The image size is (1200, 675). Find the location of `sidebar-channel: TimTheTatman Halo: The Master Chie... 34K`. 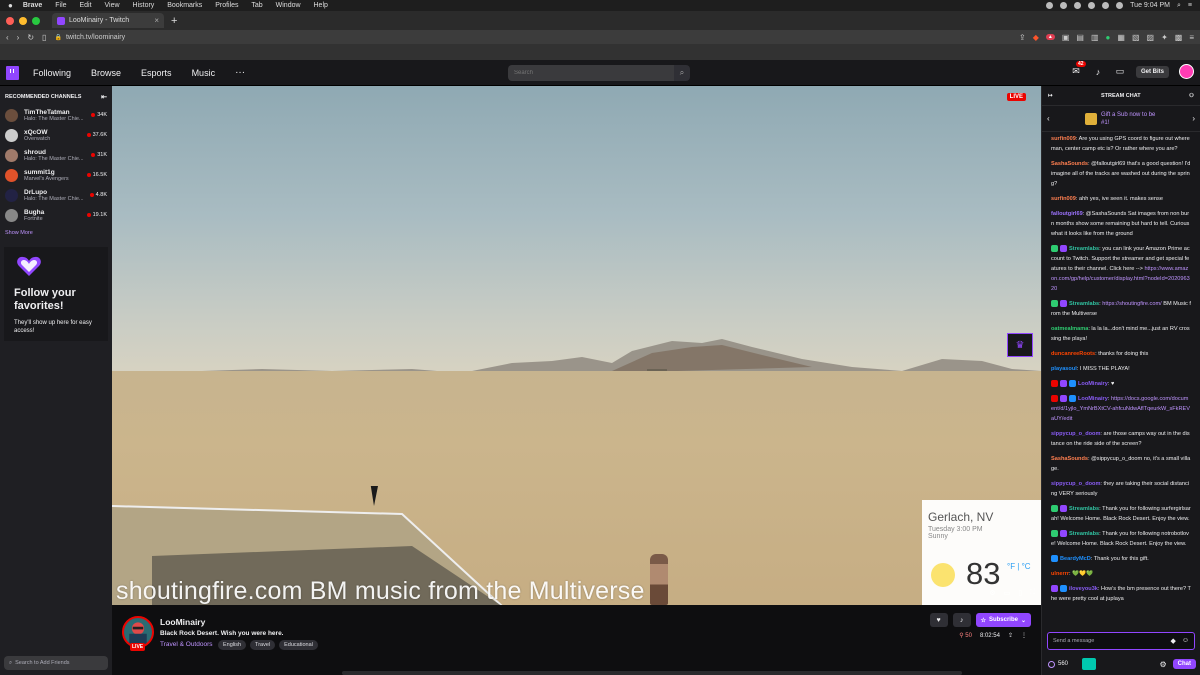

sidebar-channel: TimTheTatman Halo: The Master Chie... 34K is located at coordinates (56, 115).